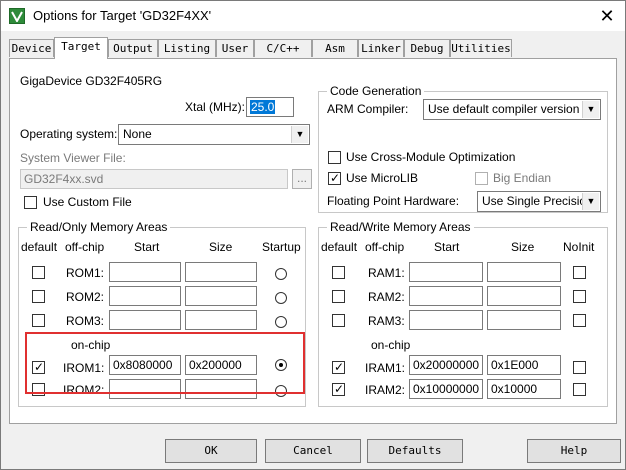 This screenshot has height=470, width=626. Describe the element at coordinates (154, 179) in the screenshot. I see `svd-file-input: GD32F4xx.svd` at that location.